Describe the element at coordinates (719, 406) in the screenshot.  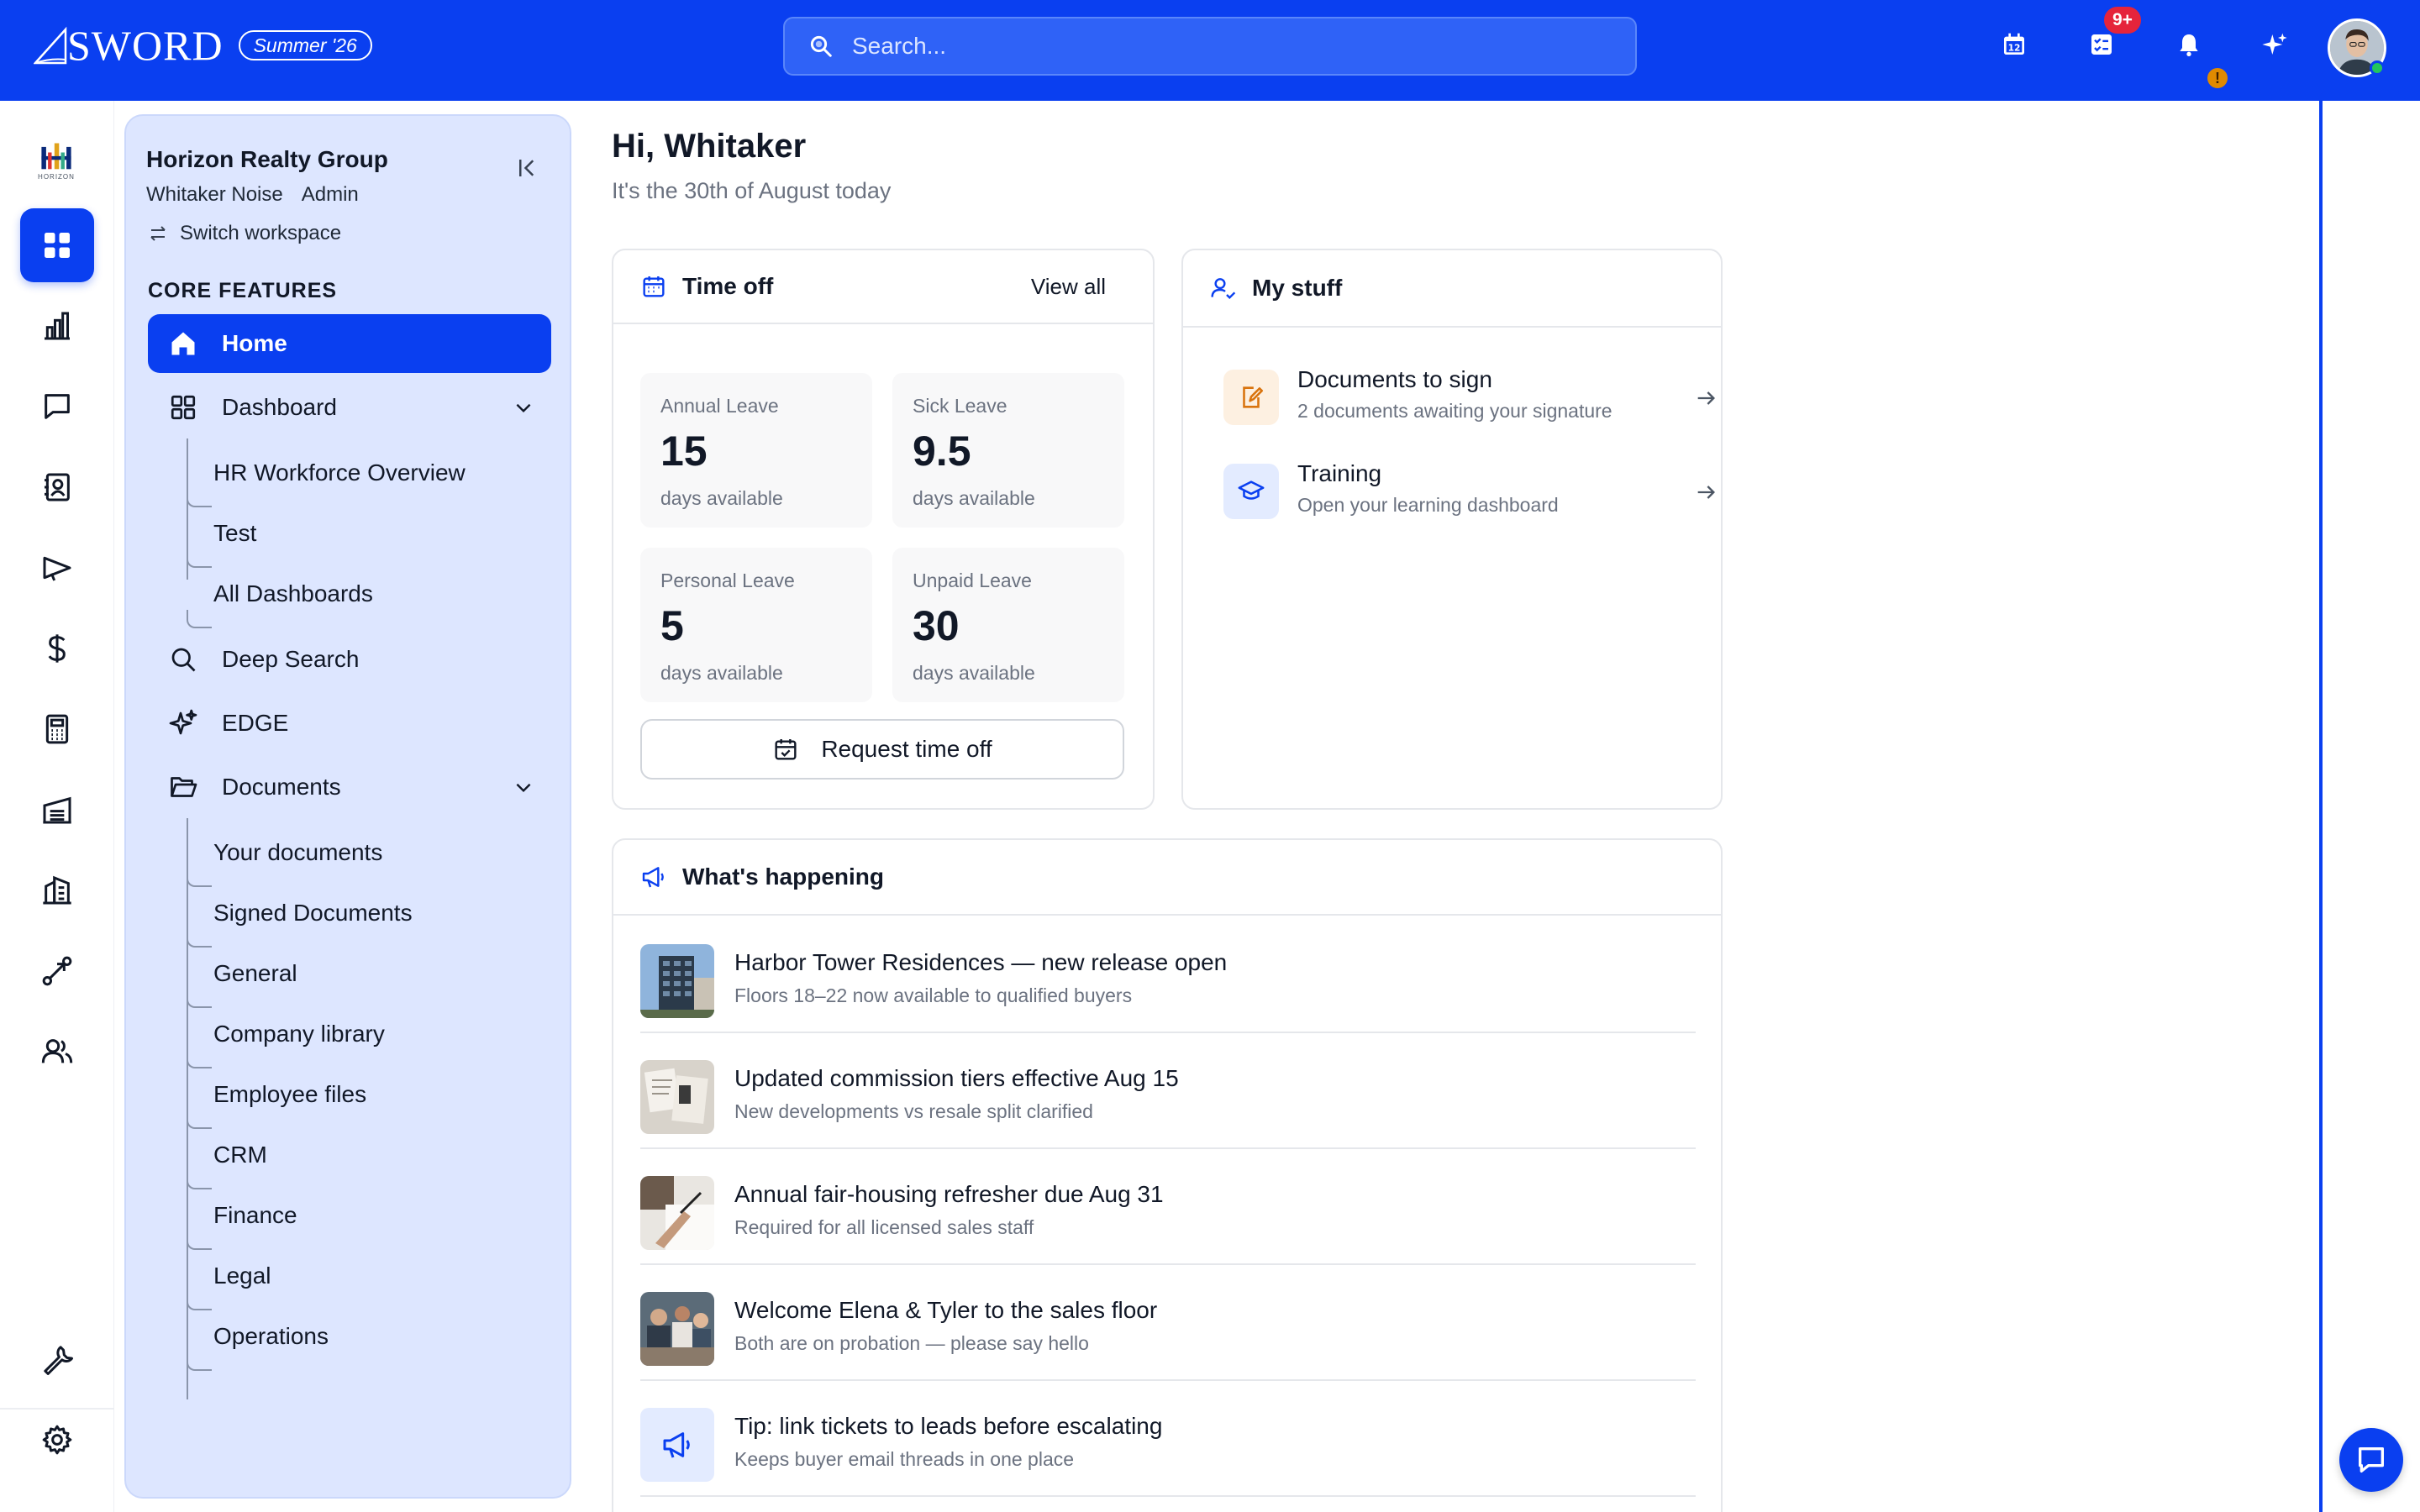
I see `leave-type-label: Annual Leave` at that location.